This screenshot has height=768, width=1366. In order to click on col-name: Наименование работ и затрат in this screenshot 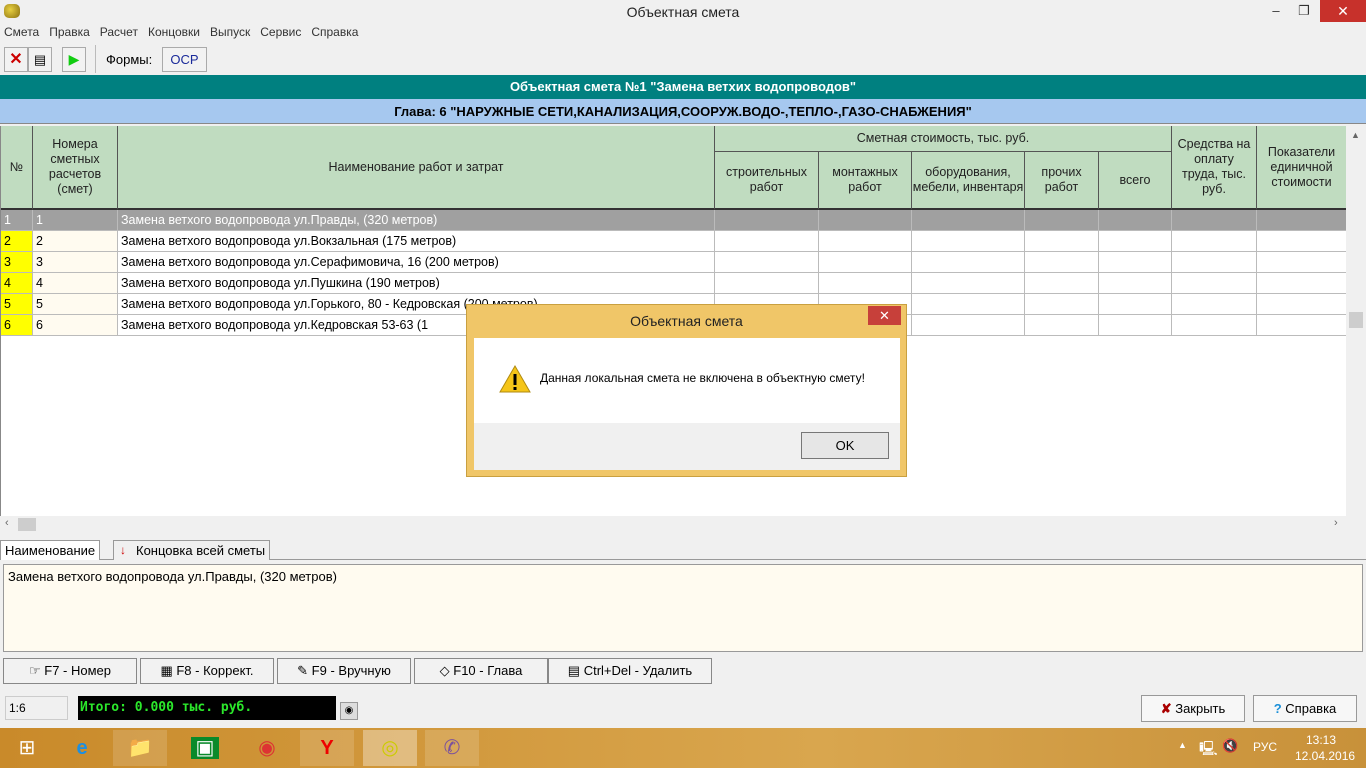, I will do `click(416, 168)`.